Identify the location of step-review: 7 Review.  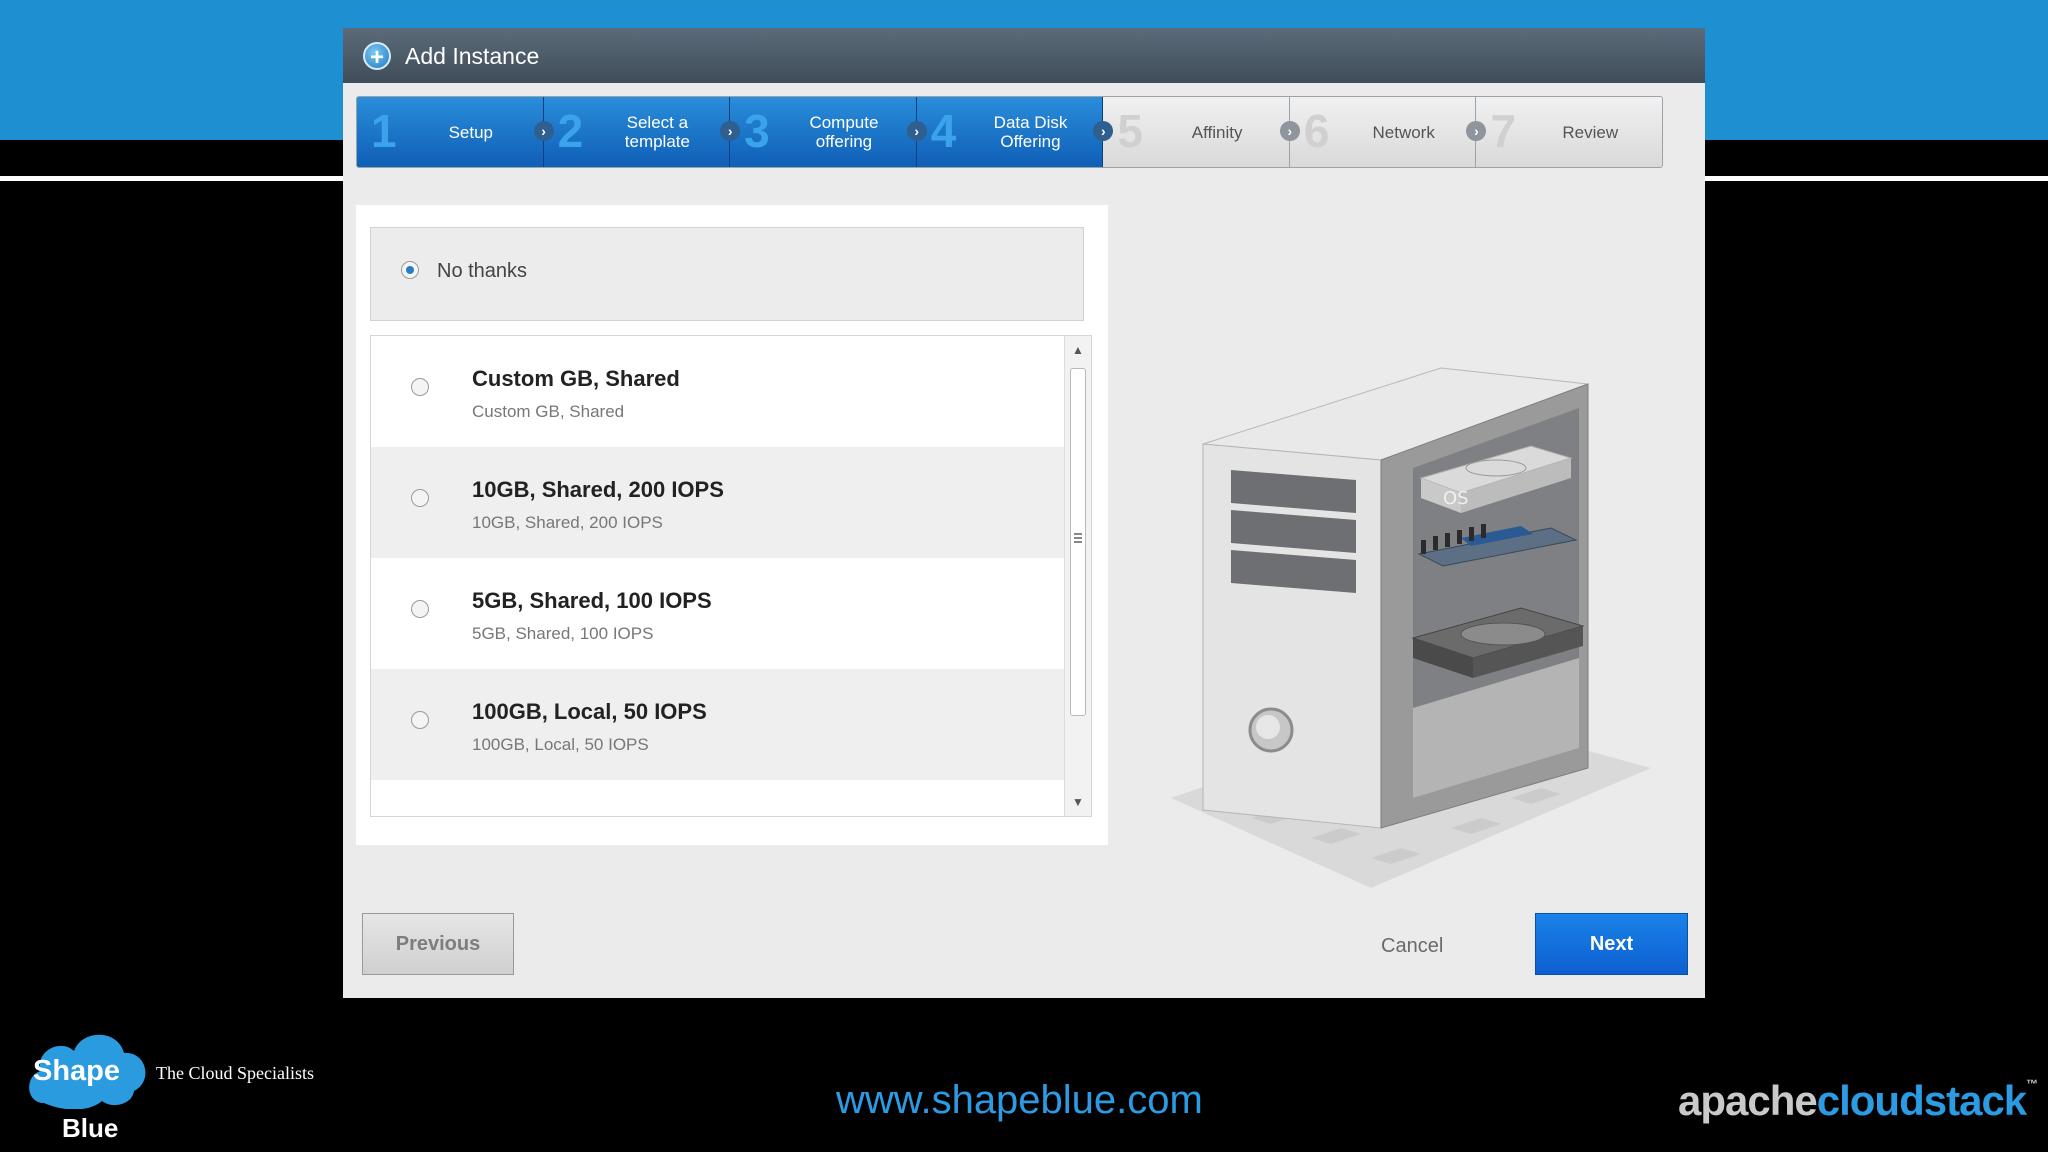
(1569, 132).